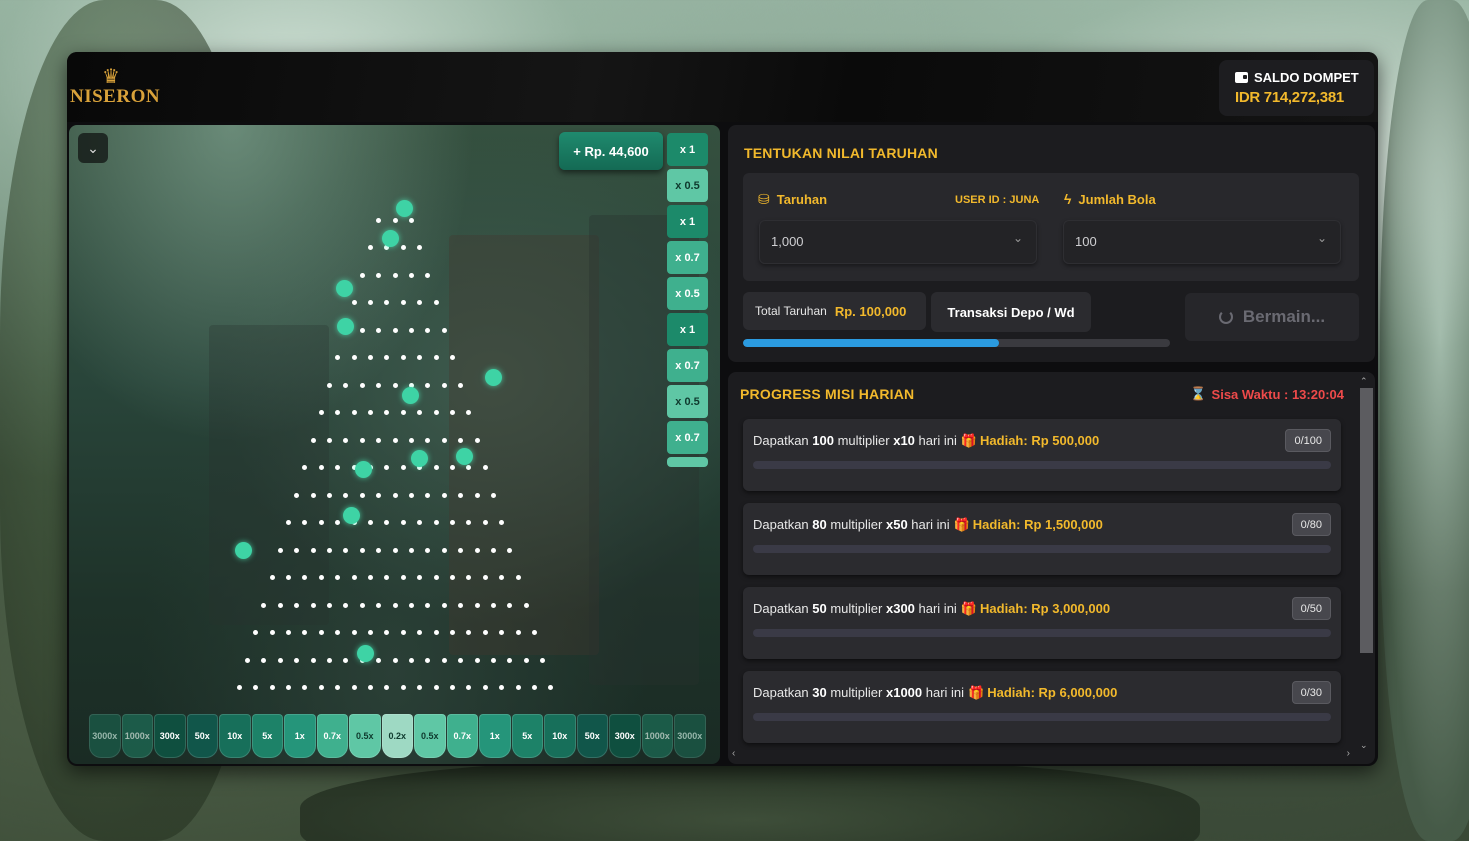  What do you see at coordinates (904, 440) in the screenshot?
I see `mission-multiplier: x10` at bounding box center [904, 440].